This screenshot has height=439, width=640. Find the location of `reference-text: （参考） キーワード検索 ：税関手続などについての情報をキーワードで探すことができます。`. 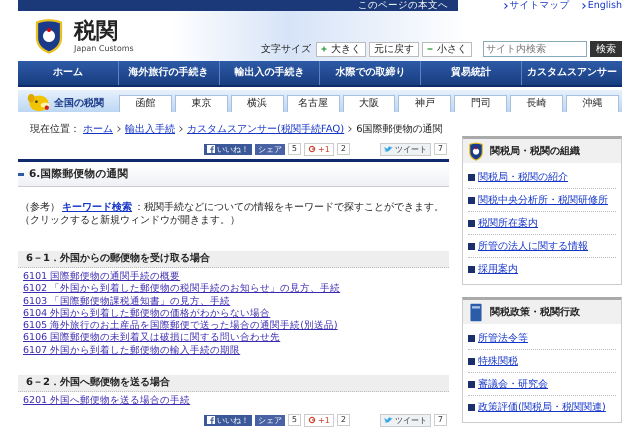

reference-text: （参考） キーワード検索 ：税関手続などについての情報をキーワードで探すことができます。 is located at coordinates (232, 207).